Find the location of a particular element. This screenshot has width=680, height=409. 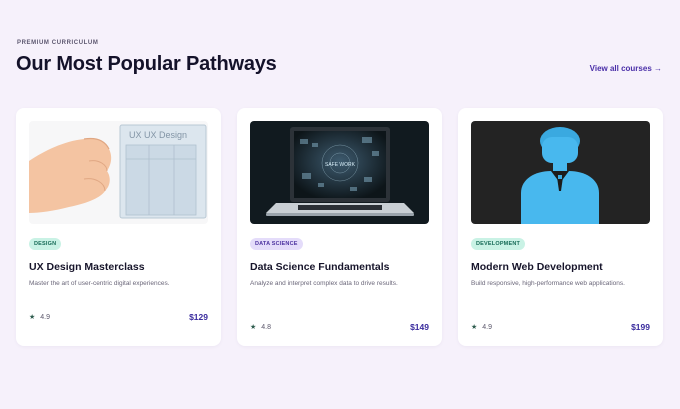

course-price: $129 is located at coordinates (198, 317).